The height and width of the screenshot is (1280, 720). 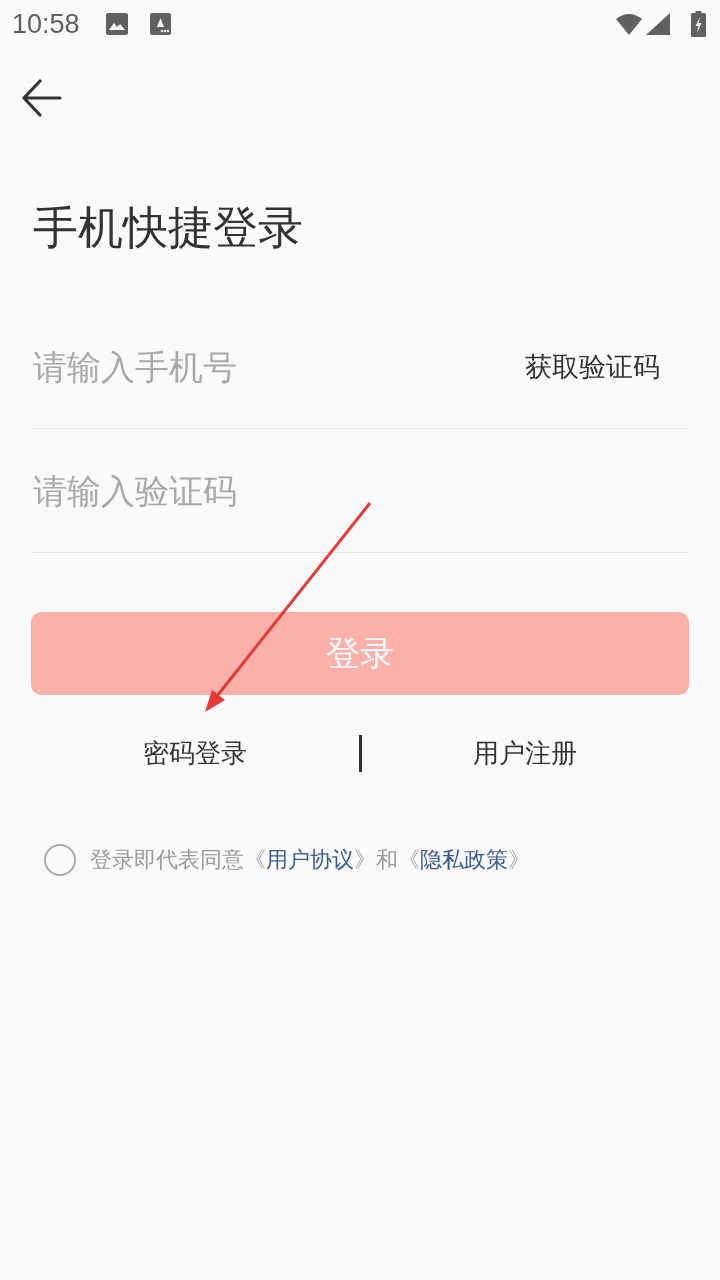 I want to click on battery-charging-icon, so click(x=698, y=24).